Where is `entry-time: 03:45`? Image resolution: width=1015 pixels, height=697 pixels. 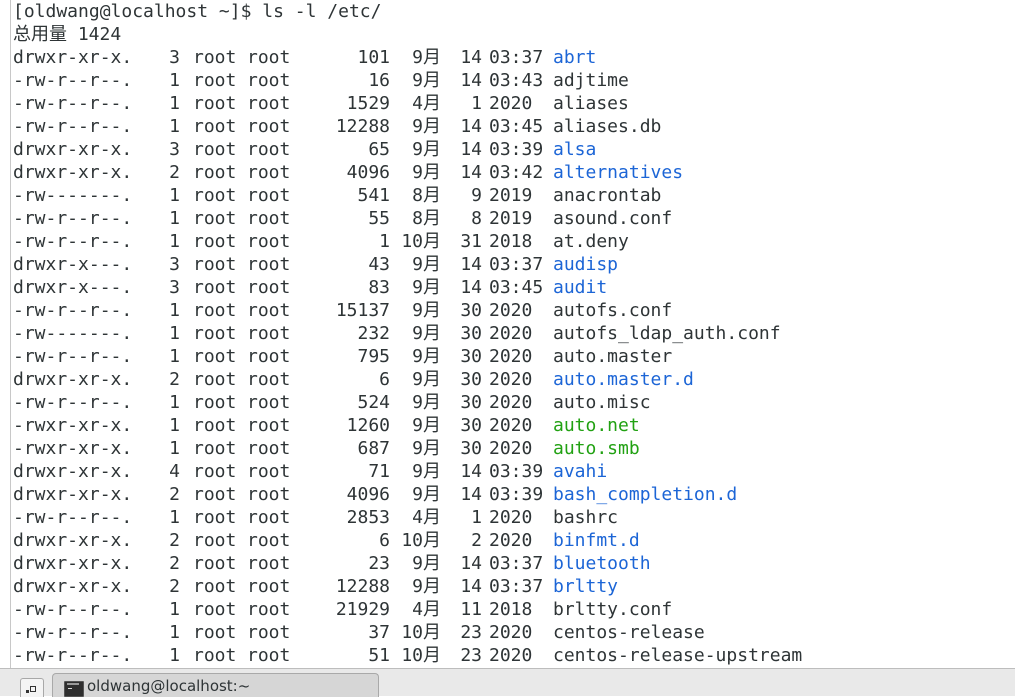 entry-time: 03:45 is located at coordinates (516, 287).